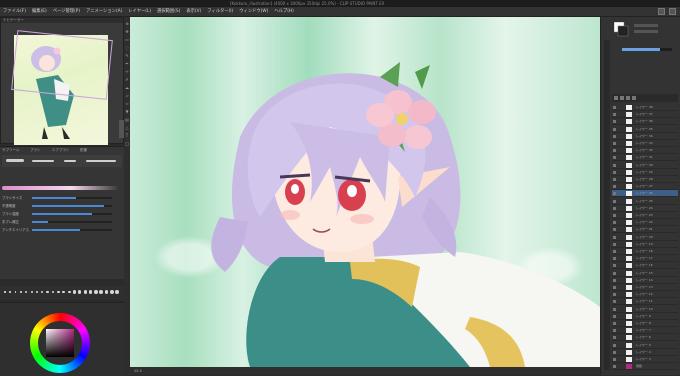 This screenshot has height=376, width=680. Describe the element at coordinates (607, 205) in the screenshot. I see `right-panel-scrollbar` at that location.